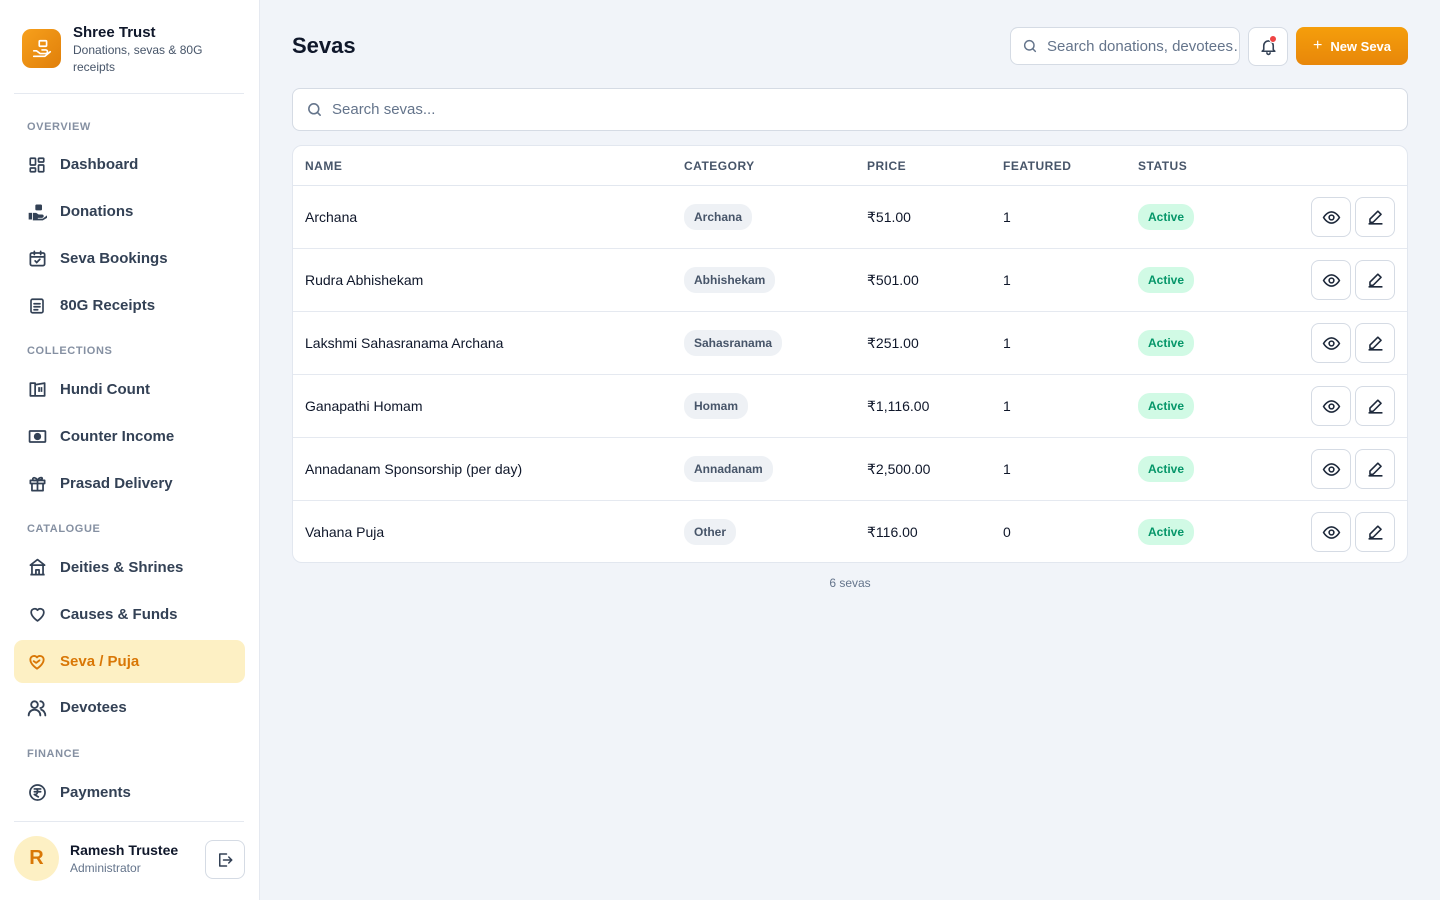 The height and width of the screenshot is (900, 1440). Describe the element at coordinates (129, 164) in the screenshot. I see `sidebar-item-dashboard: Dashboard` at that location.